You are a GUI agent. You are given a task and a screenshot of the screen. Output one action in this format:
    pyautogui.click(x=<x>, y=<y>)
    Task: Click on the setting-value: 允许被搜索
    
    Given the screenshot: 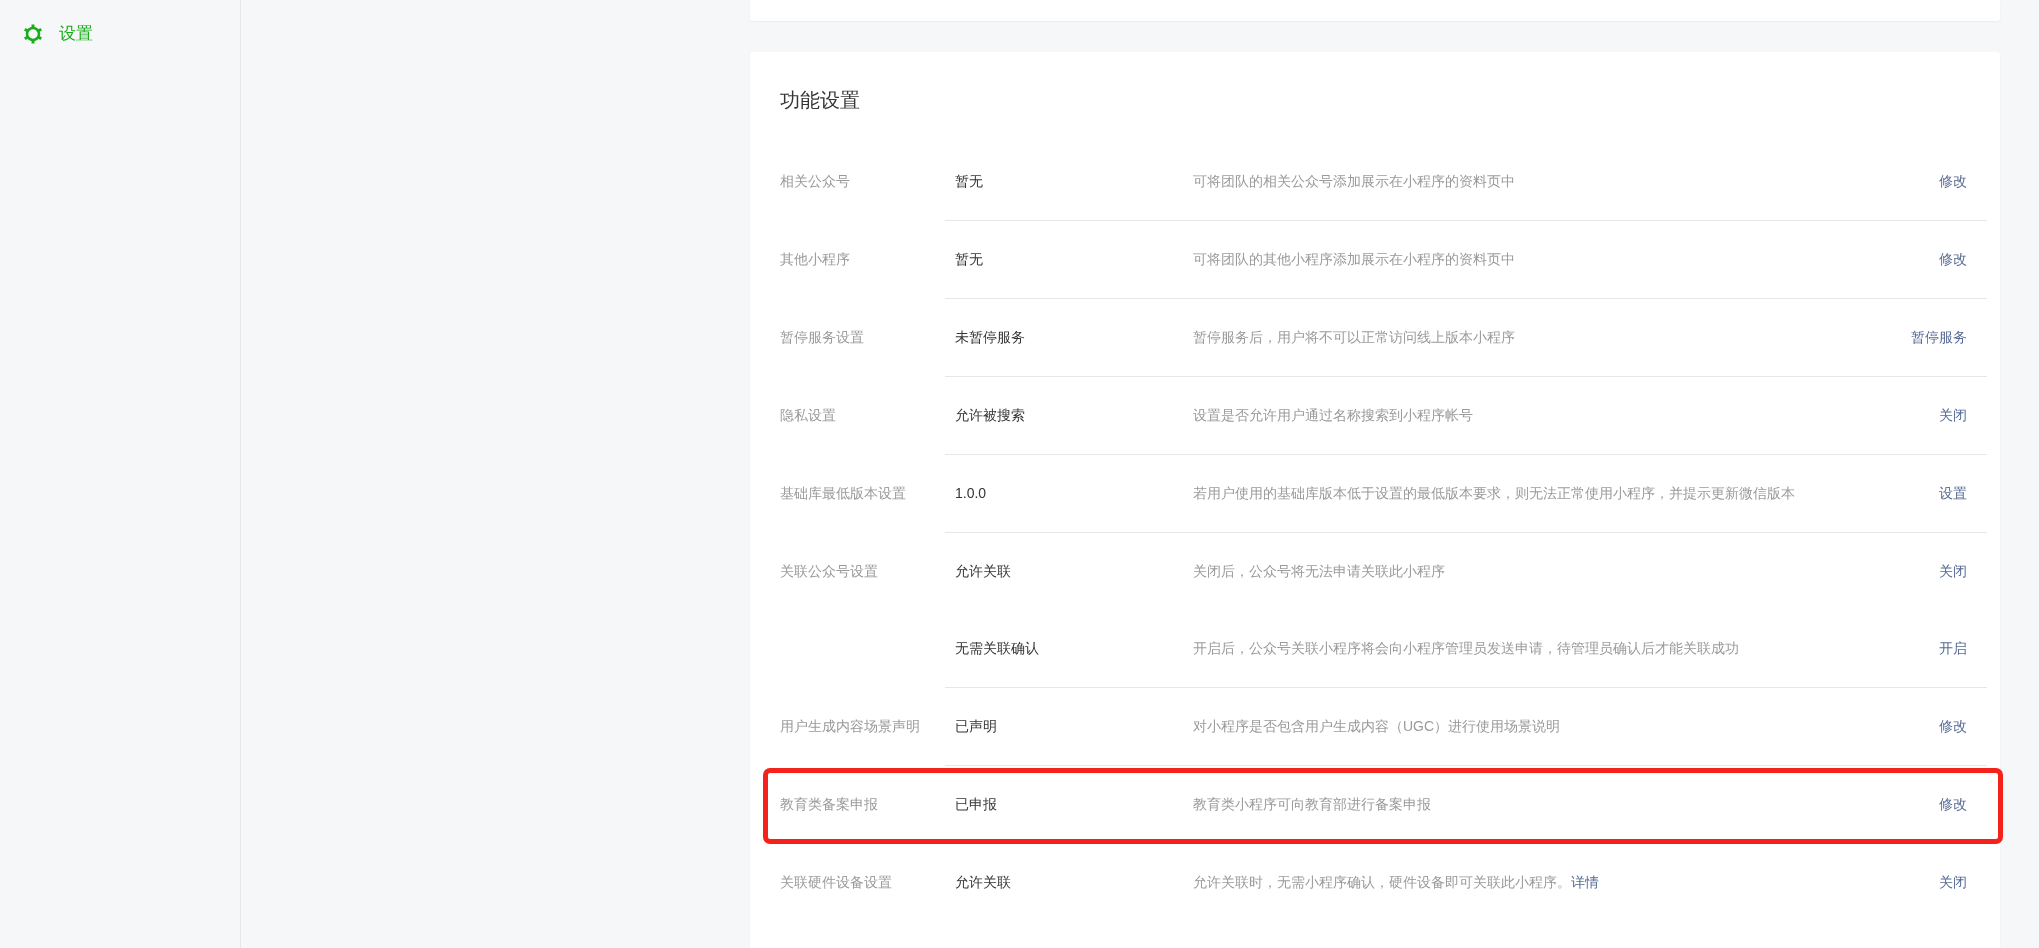 What is the action you would take?
    pyautogui.click(x=990, y=415)
    